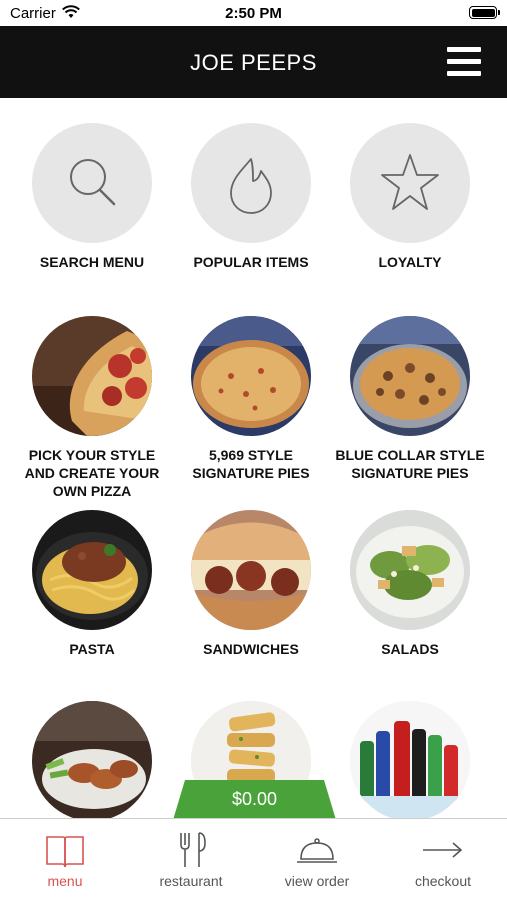 The height and width of the screenshot is (900, 507). Describe the element at coordinates (251, 376) in the screenshot. I see `signature-pizza-image` at that location.